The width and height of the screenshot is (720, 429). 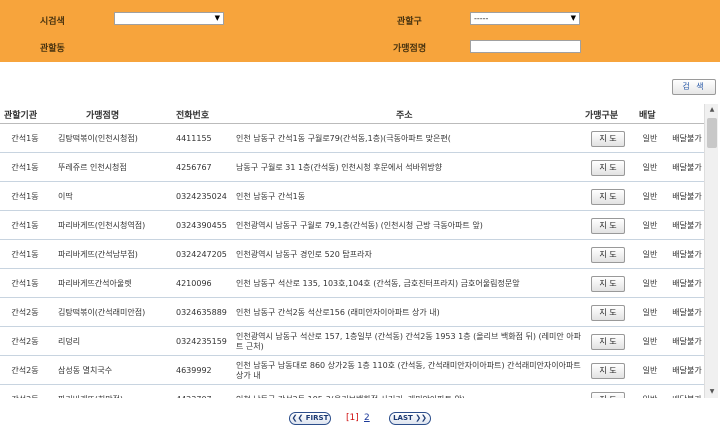 What do you see at coordinates (201, 341) in the screenshot?
I see `phone-cell: 0324235159` at bounding box center [201, 341].